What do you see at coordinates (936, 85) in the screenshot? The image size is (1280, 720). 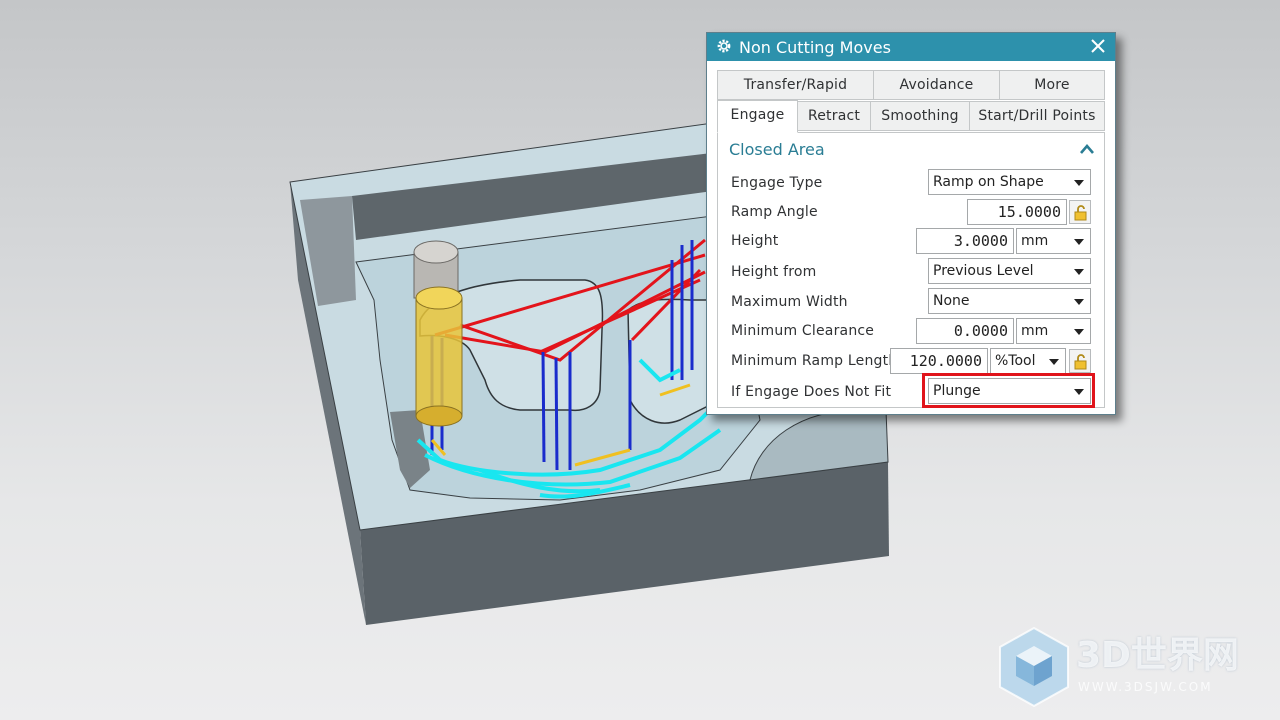 I see `tab-avoidance: Avoidance` at bounding box center [936, 85].